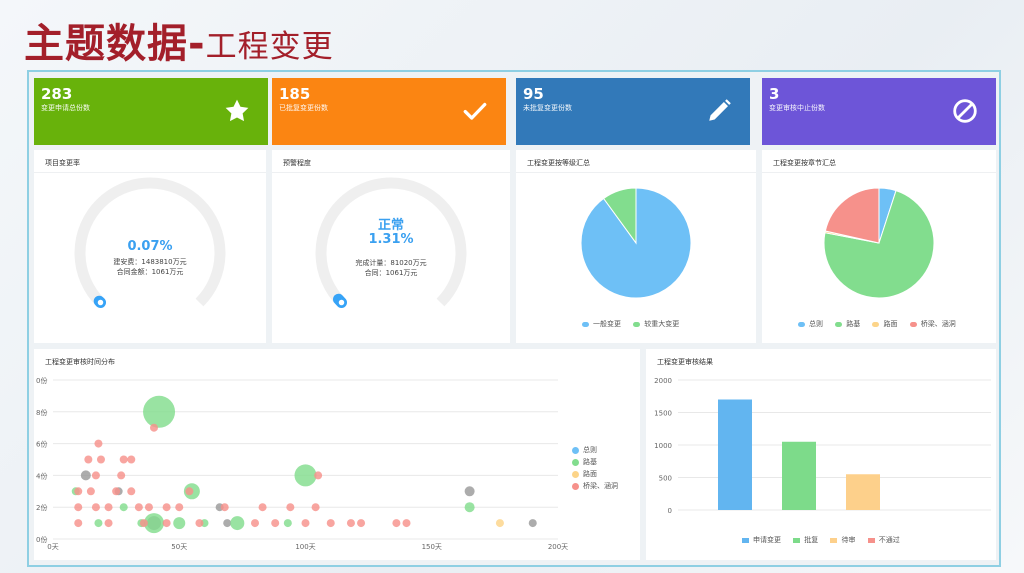 The height and width of the screenshot is (573, 1024). What do you see at coordinates (761, 540) in the screenshot?
I see `legend-item: 申请变更` at bounding box center [761, 540].